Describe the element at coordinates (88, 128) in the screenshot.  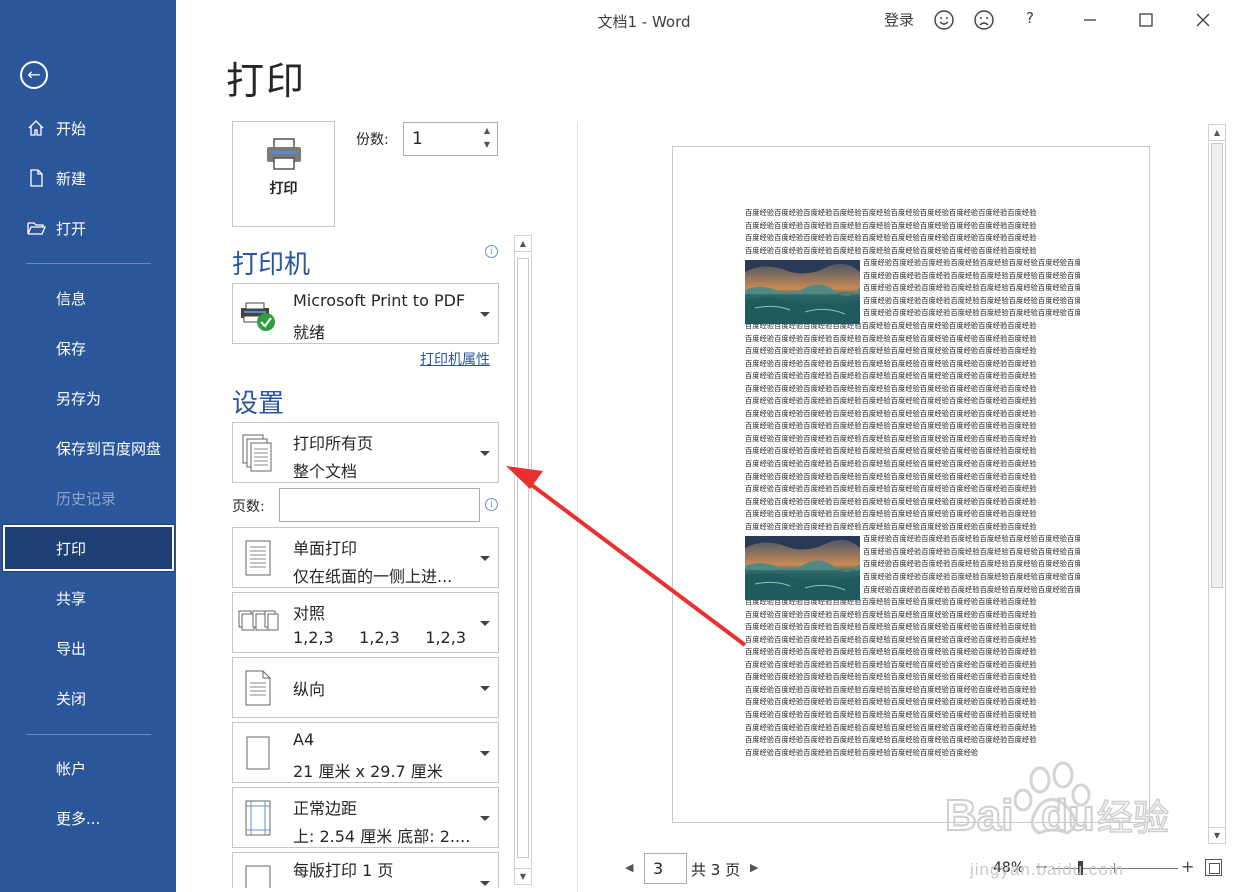
I see `sidebar-item-home: 开始` at that location.